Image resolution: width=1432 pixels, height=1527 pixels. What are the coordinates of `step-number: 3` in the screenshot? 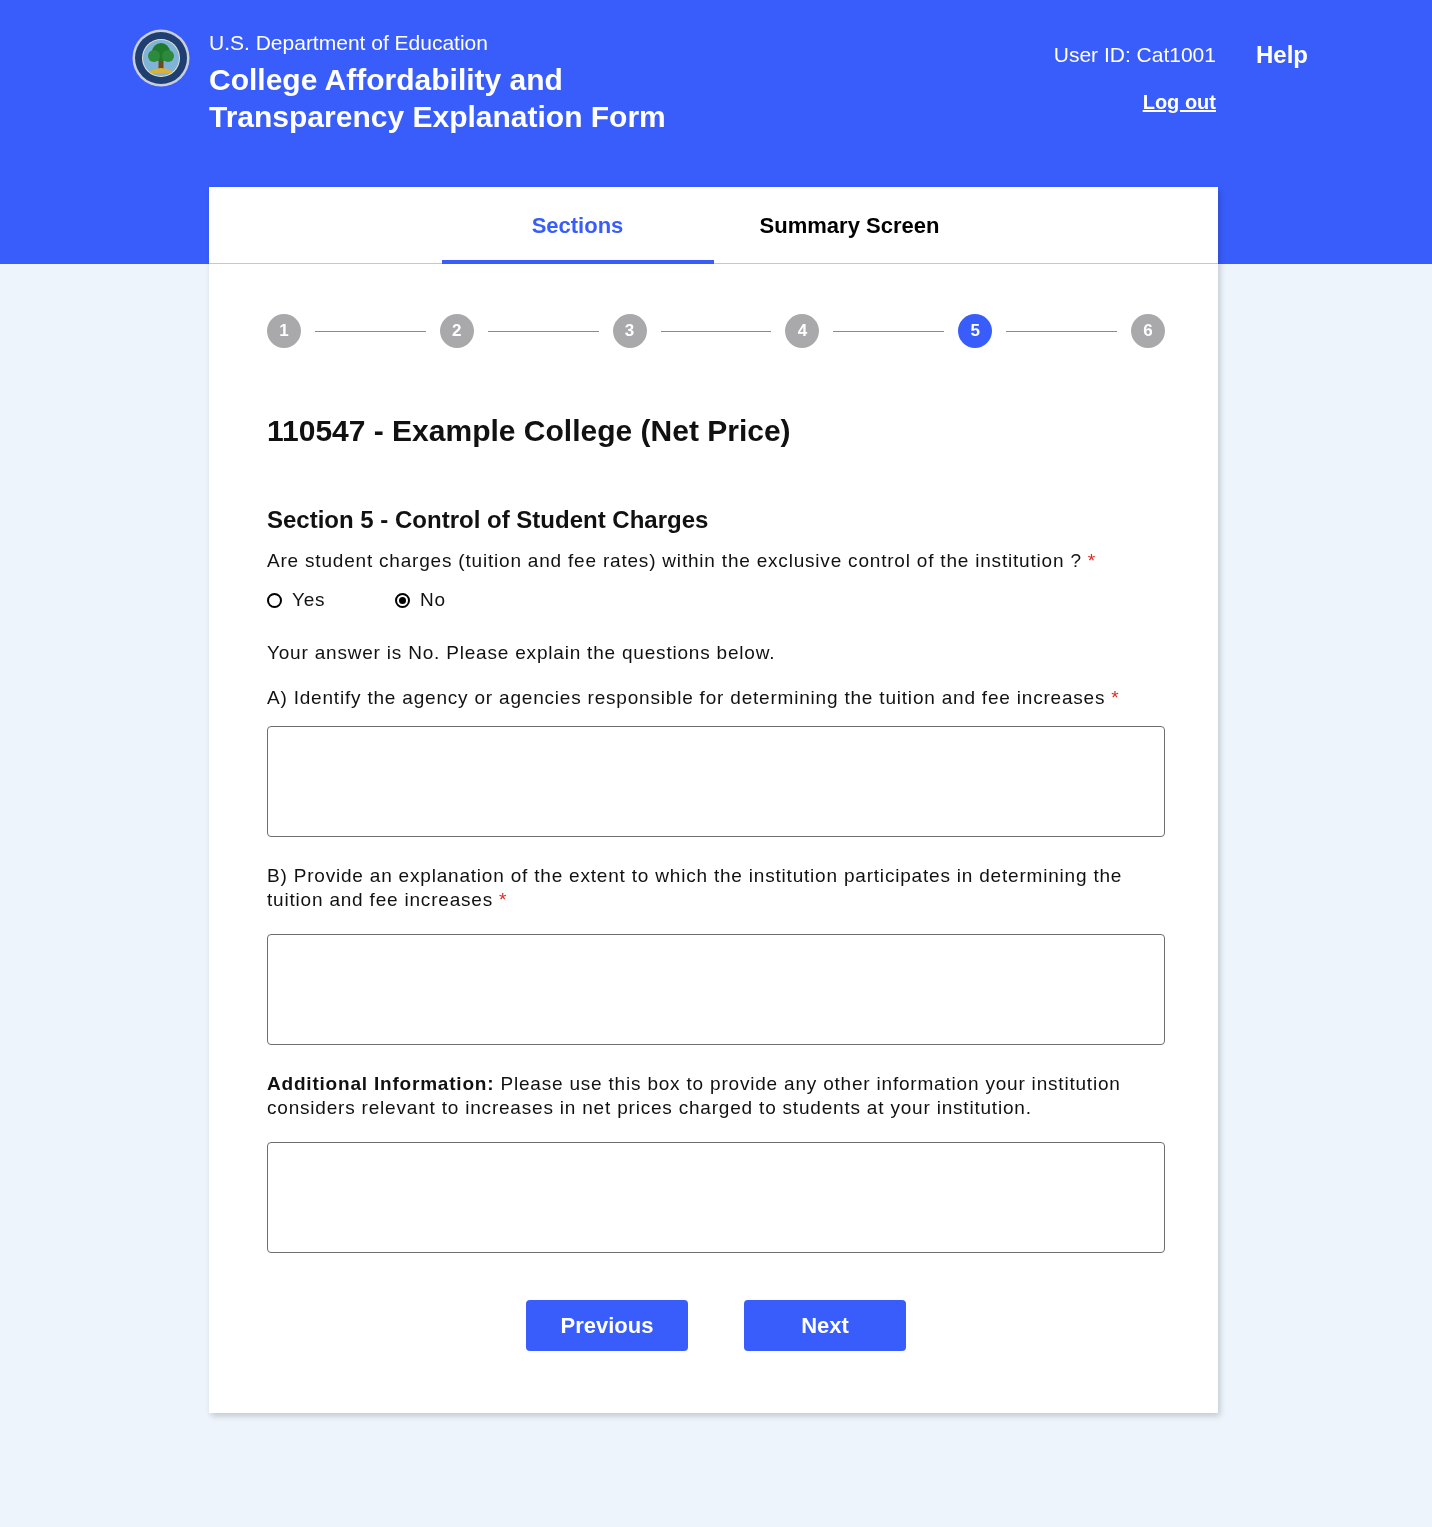 It's located at (629, 331).